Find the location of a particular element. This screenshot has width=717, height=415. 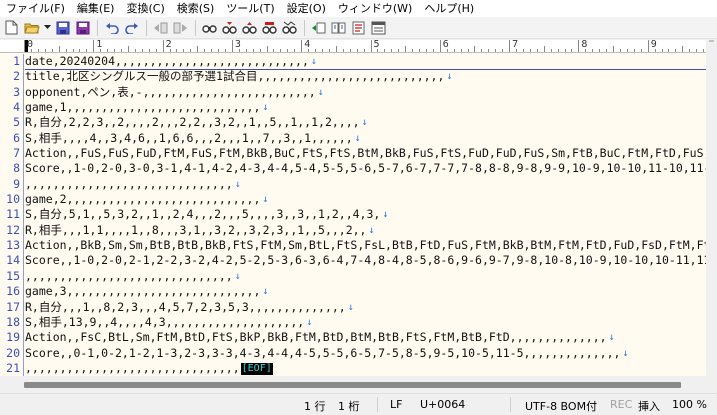

text-line: S,相手,13,9,,4,,,,4,3,,,,,,,,,,,,,,,,,,,, ↓ is located at coordinates (365, 322).